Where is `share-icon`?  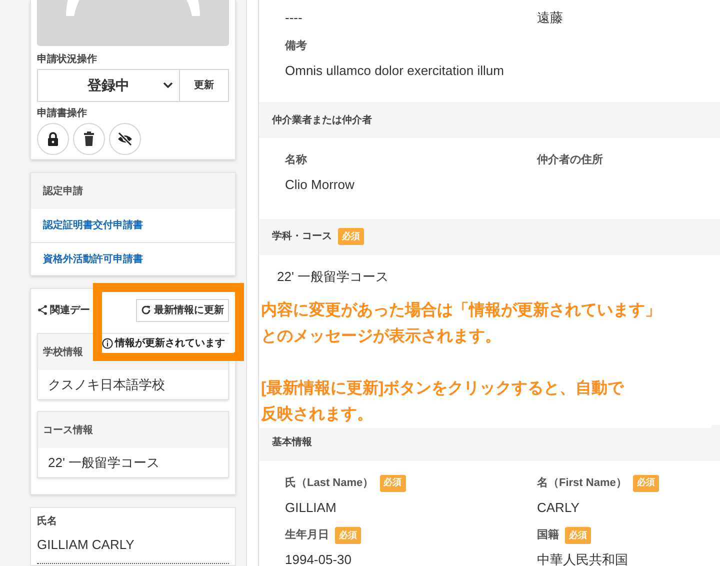
share-icon is located at coordinates (42, 310).